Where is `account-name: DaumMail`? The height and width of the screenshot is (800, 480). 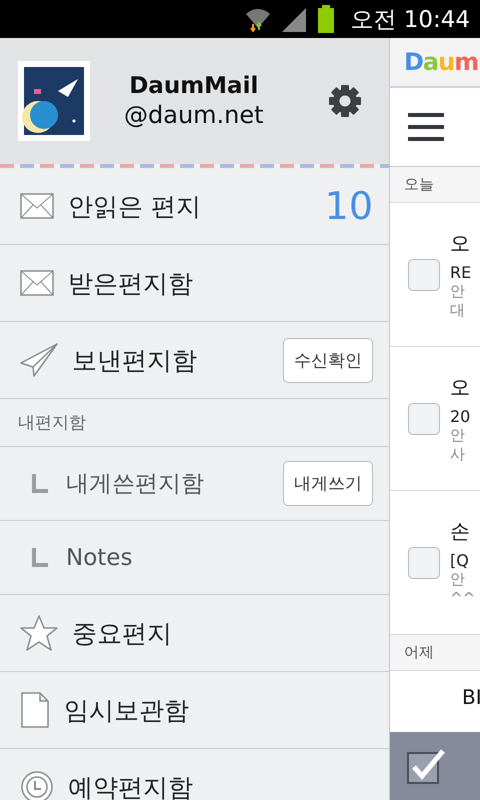 account-name: DaumMail is located at coordinates (193, 86).